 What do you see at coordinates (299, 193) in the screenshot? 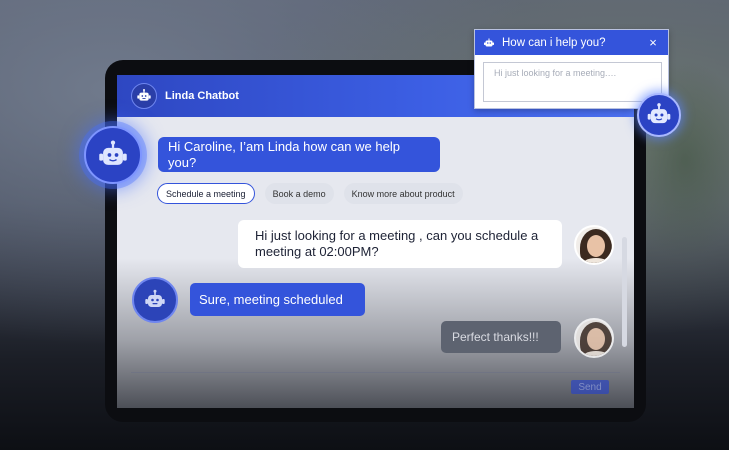
I see `chip-book-demo: Book a demo` at bounding box center [299, 193].